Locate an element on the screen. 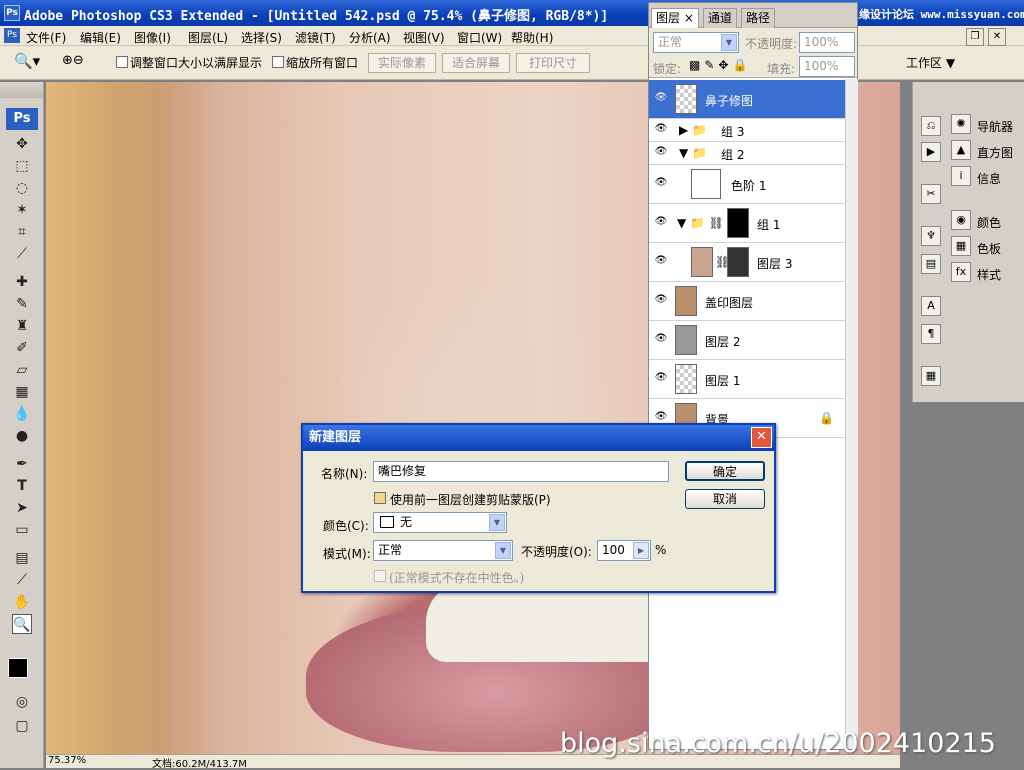 Image resolution: width=1024 pixels, height=770 pixels. cancel-button: 取消 is located at coordinates (725, 499).